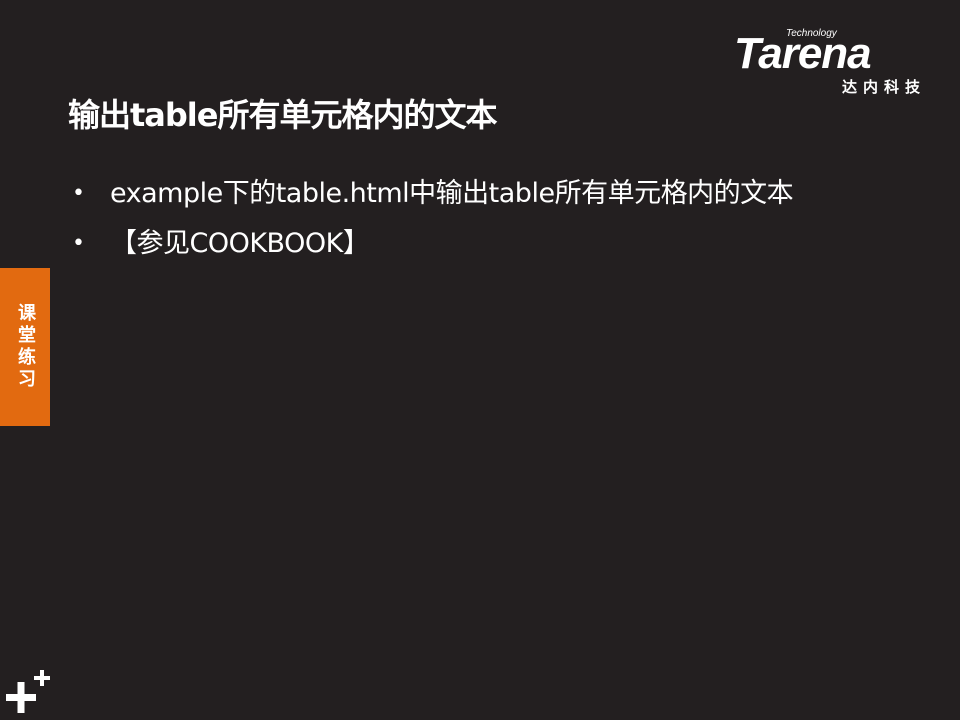  What do you see at coordinates (28, 691) in the screenshot?
I see `plus-plus-icon` at bounding box center [28, 691].